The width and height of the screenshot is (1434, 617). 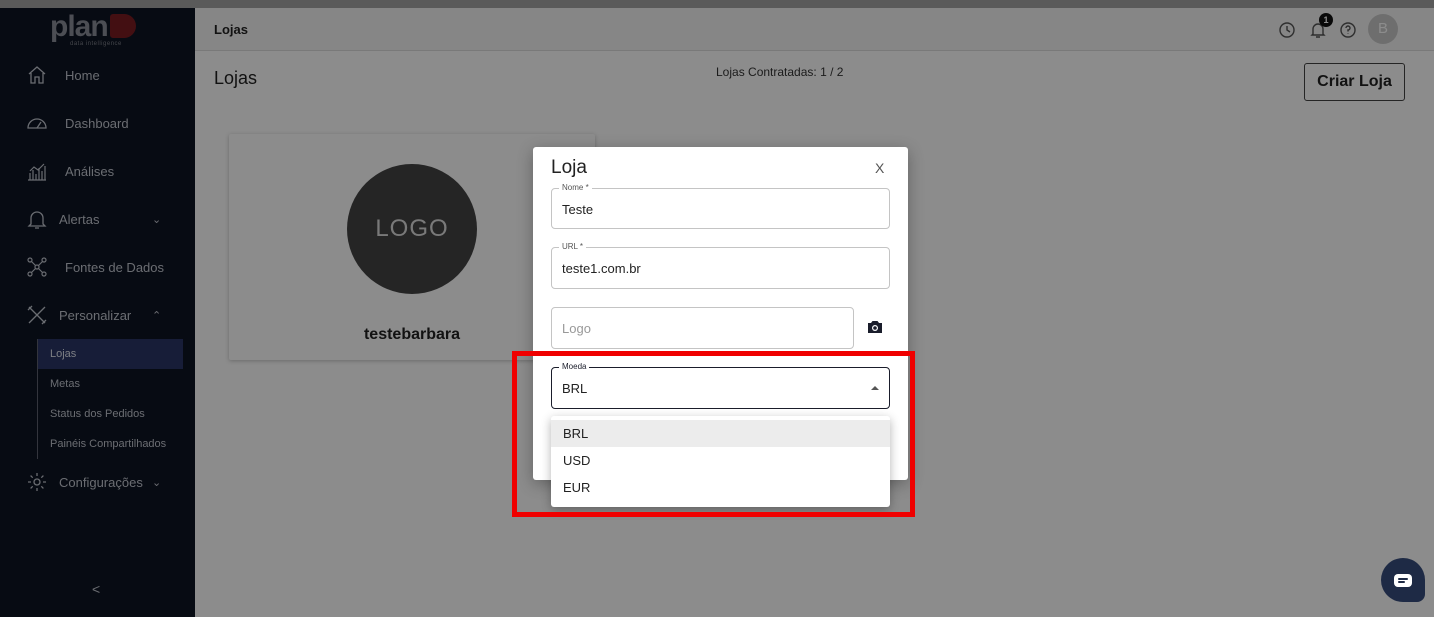 I want to click on name-field-value: Teste, so click(x=578, y=209).